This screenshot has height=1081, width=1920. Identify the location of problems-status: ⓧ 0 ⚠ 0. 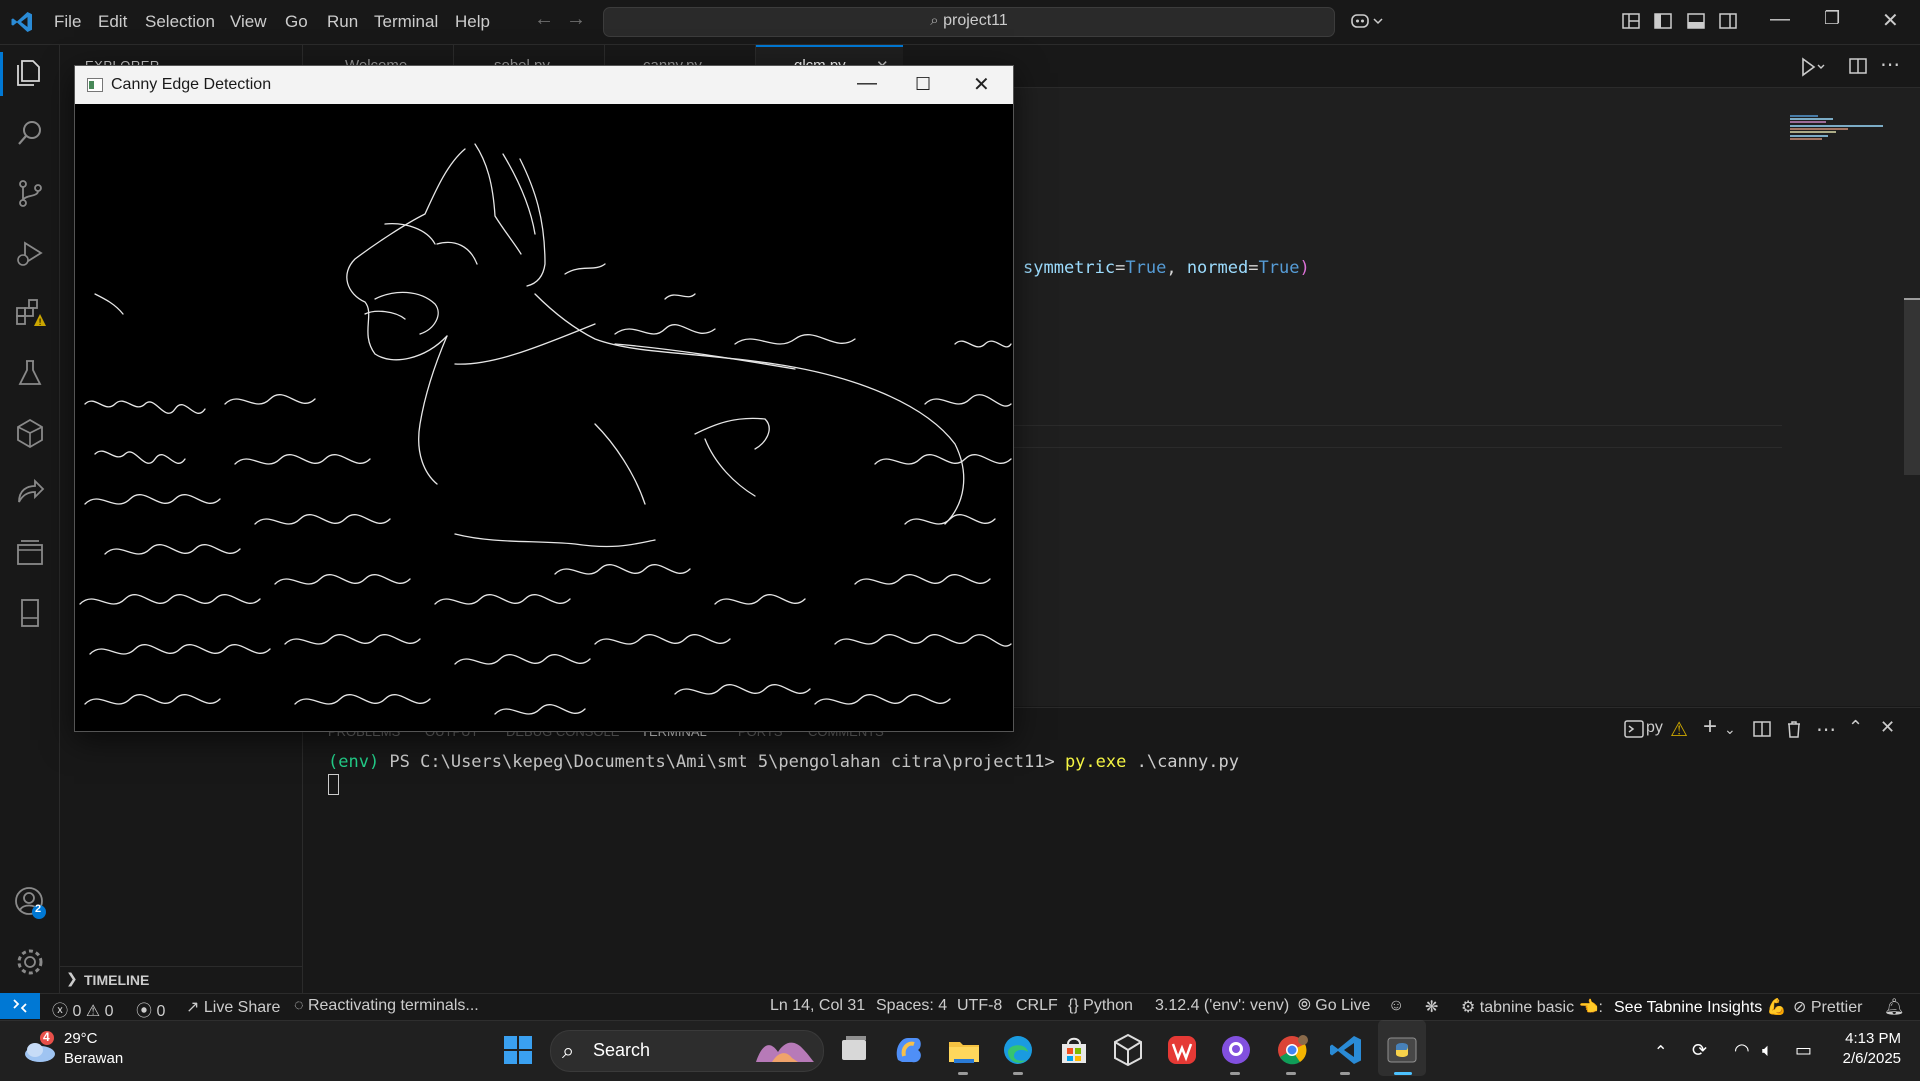
(83, 1009).